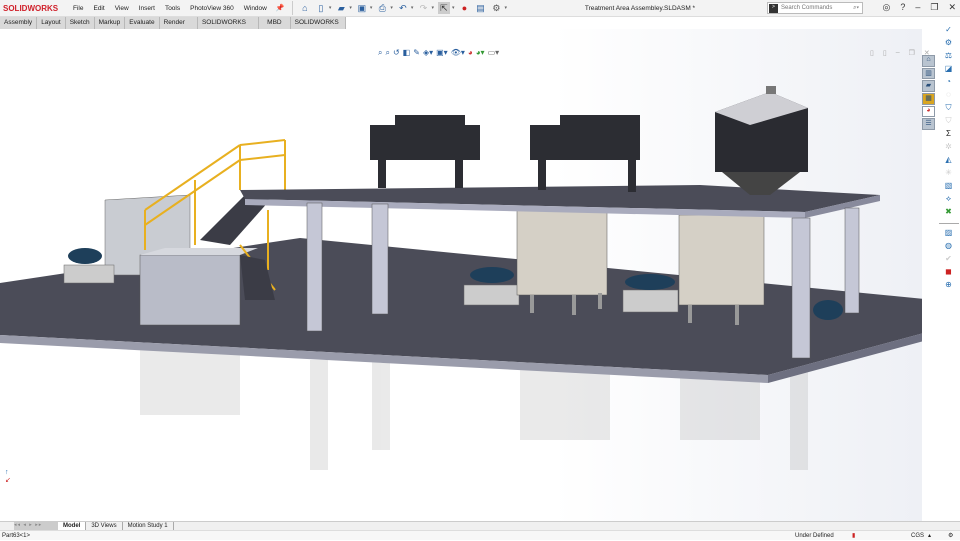  Describe the element at coordinates (650, 293) in the screenshot. I see `pump-right` at that location.